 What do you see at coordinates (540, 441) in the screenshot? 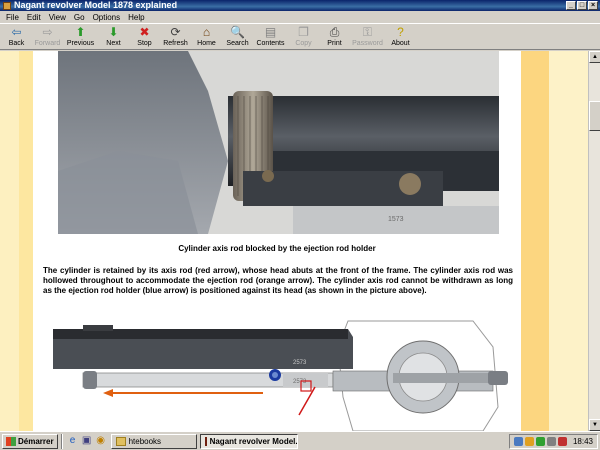
I see `antivirus-icon` at bounding box center [540, 441].